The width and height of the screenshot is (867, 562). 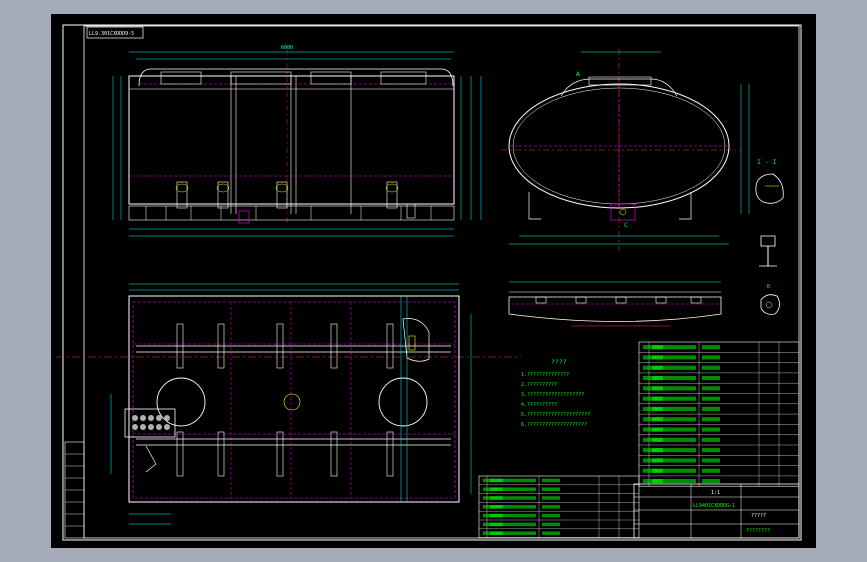 I want to click on end-view: A C, so click(x=629, y=148).